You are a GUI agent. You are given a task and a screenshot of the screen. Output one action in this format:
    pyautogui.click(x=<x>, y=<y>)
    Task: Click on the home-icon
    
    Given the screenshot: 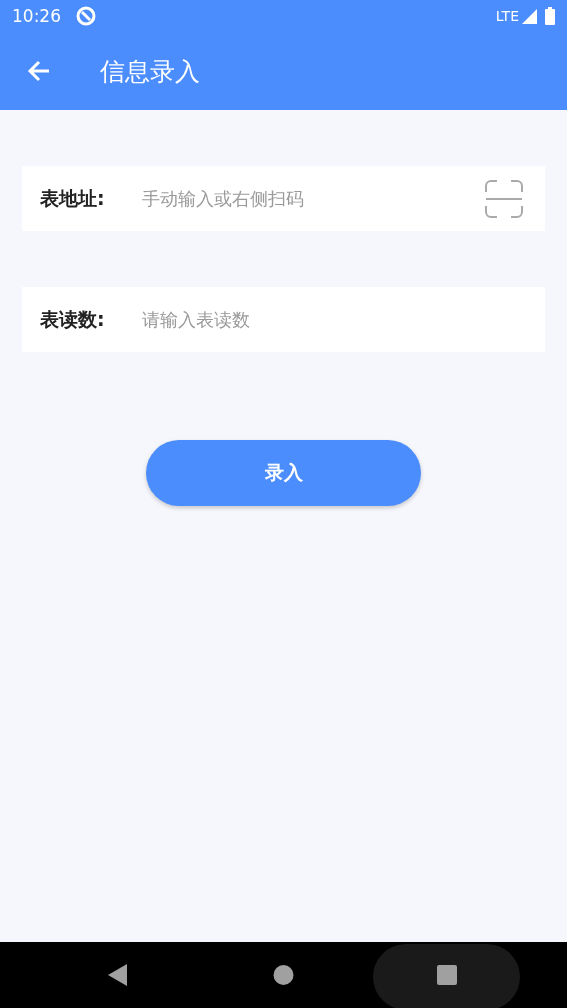 What is the action you would take?
    pyautogui.click(x=283, y=975)
    